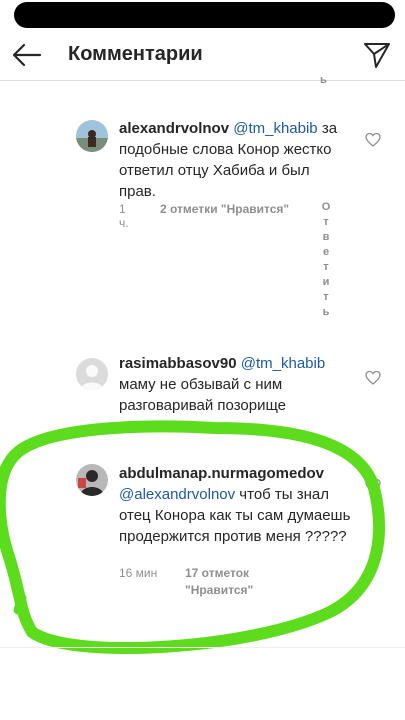  Describe the element at coordinates (178, 363) in the screenshot. I see `comment-username: rasimabbasov90` at that location.